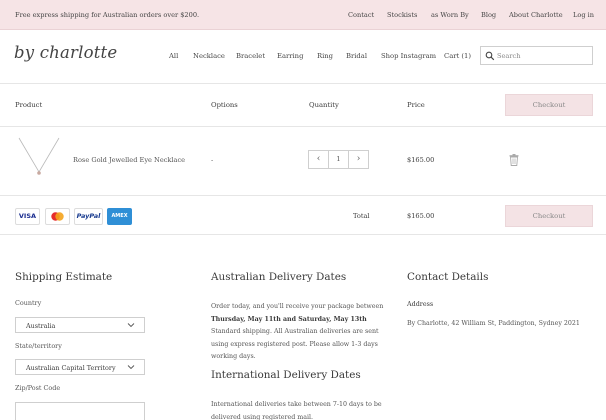 This screenshot has width=606, height=420. Describe the element at coordinates (543, 56) in the screenshot. I see `search-input` at that location.